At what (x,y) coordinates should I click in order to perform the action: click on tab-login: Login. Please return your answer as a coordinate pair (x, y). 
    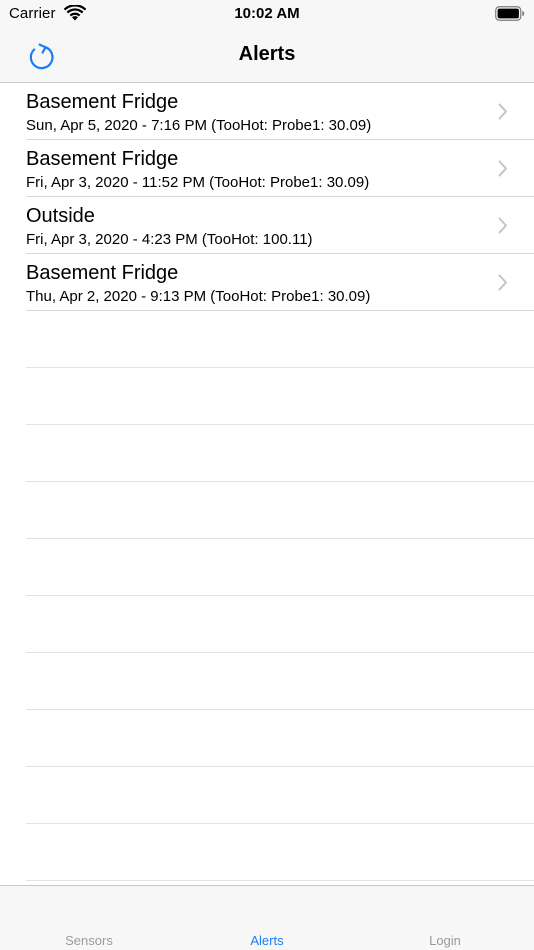
    Looking at the image, I should click on (445, 940).